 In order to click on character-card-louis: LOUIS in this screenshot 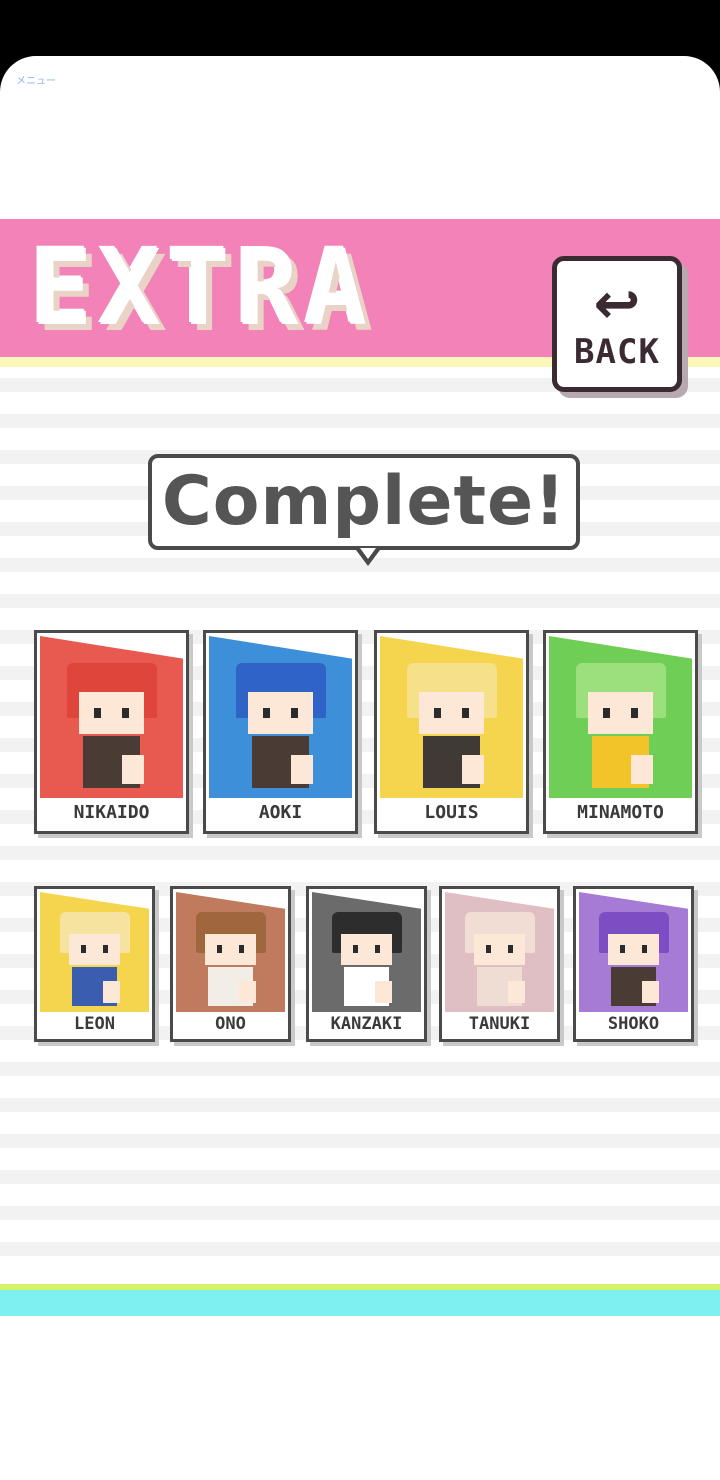, I will do `click(451, 732)`.